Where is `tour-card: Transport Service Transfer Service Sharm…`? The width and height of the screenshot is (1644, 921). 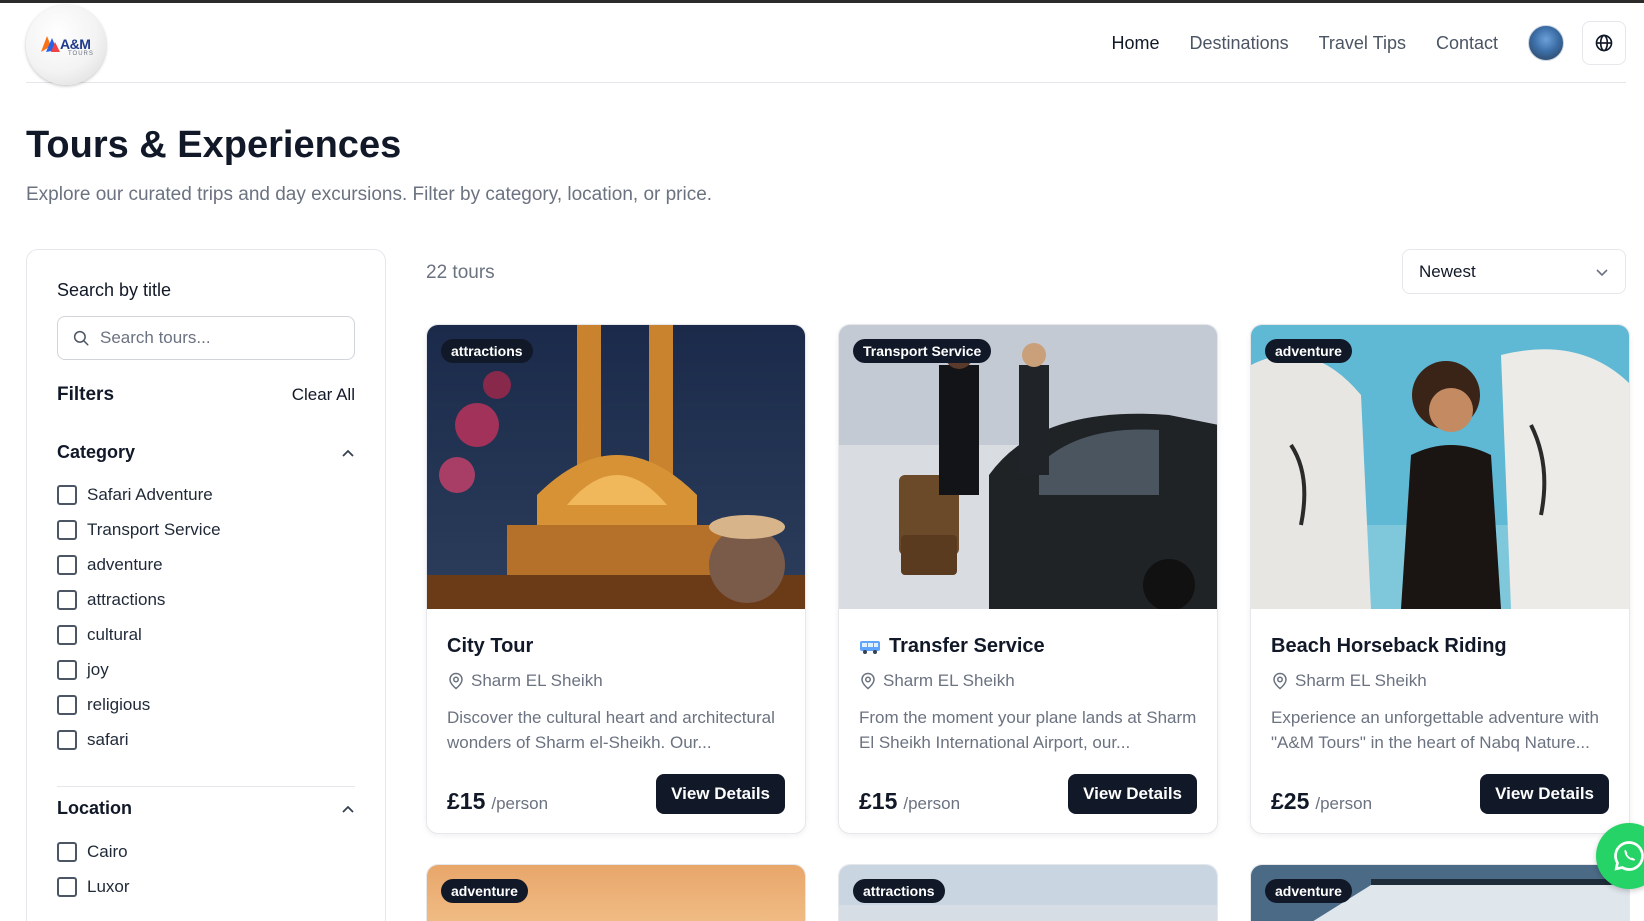 tour-card: Transport Service Transfer Service Sharm… is located at coordinates (1028, 579).